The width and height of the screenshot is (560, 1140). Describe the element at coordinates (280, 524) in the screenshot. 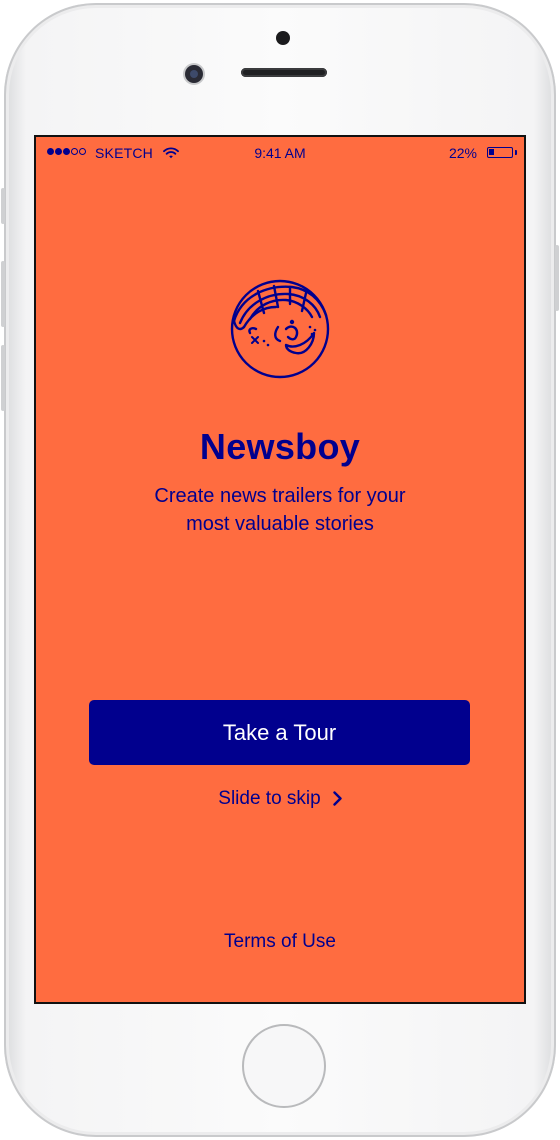

I see `app-subtitle-line-2: most valuable stories` at that location.